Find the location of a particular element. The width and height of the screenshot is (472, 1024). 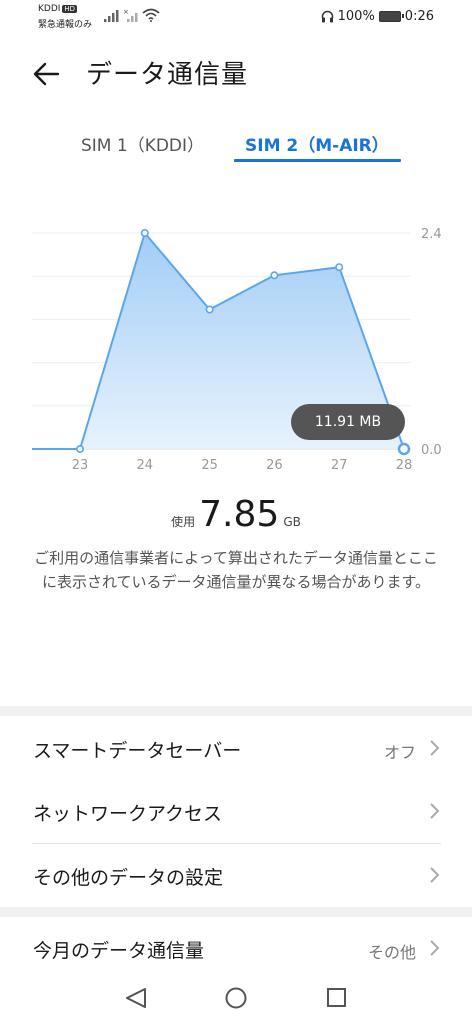

usage-tooltip: 11.91 MB is located at coordinates (348, 422).